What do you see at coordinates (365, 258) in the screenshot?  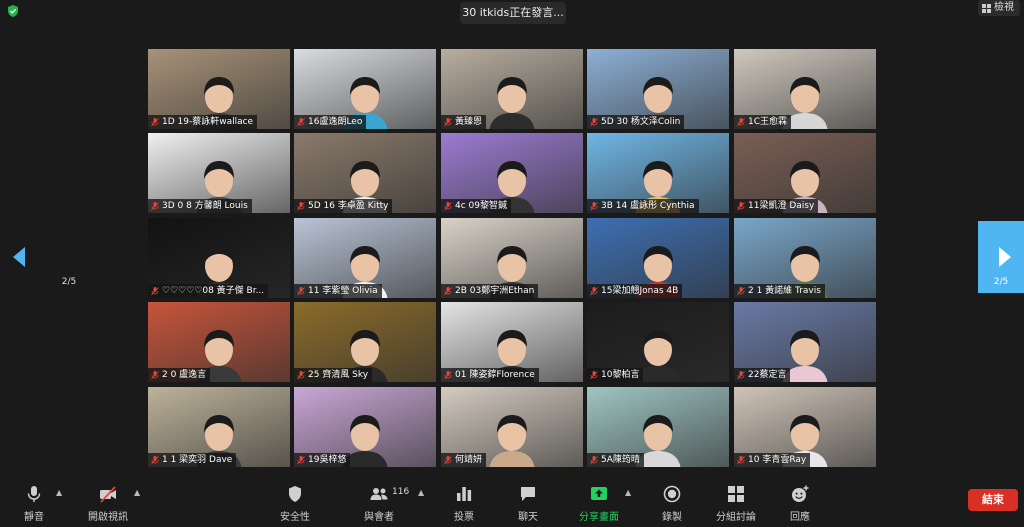 I see `participant-tile: 11 李紫瑩 Olivia` at bounding box center [365, 258].